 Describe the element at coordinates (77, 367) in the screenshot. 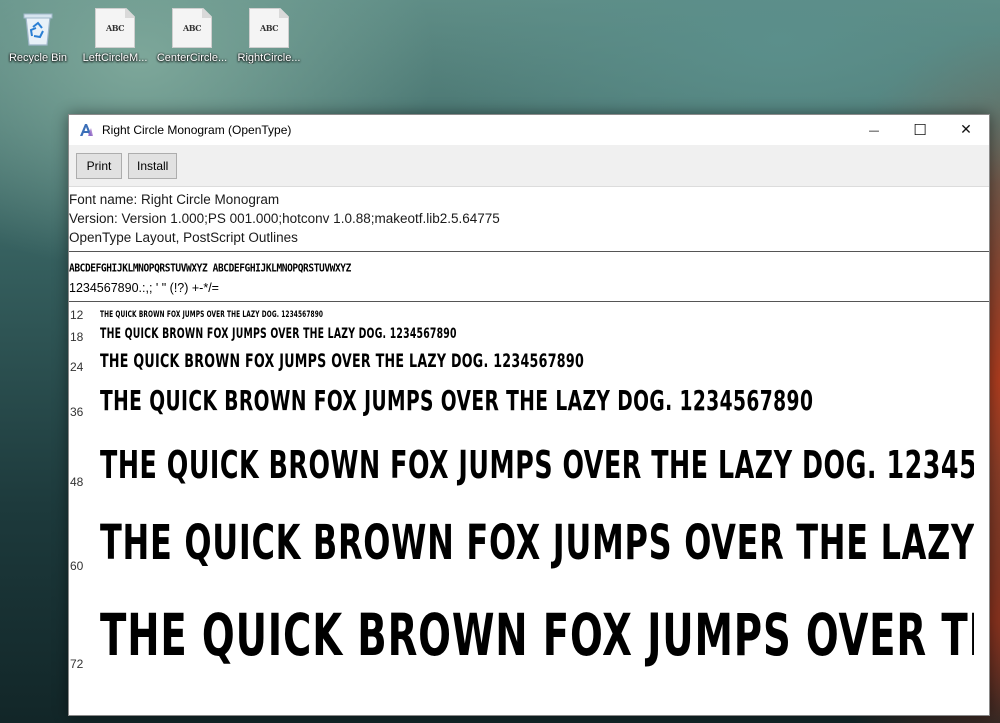

I see `sample-size: 24` at that location.